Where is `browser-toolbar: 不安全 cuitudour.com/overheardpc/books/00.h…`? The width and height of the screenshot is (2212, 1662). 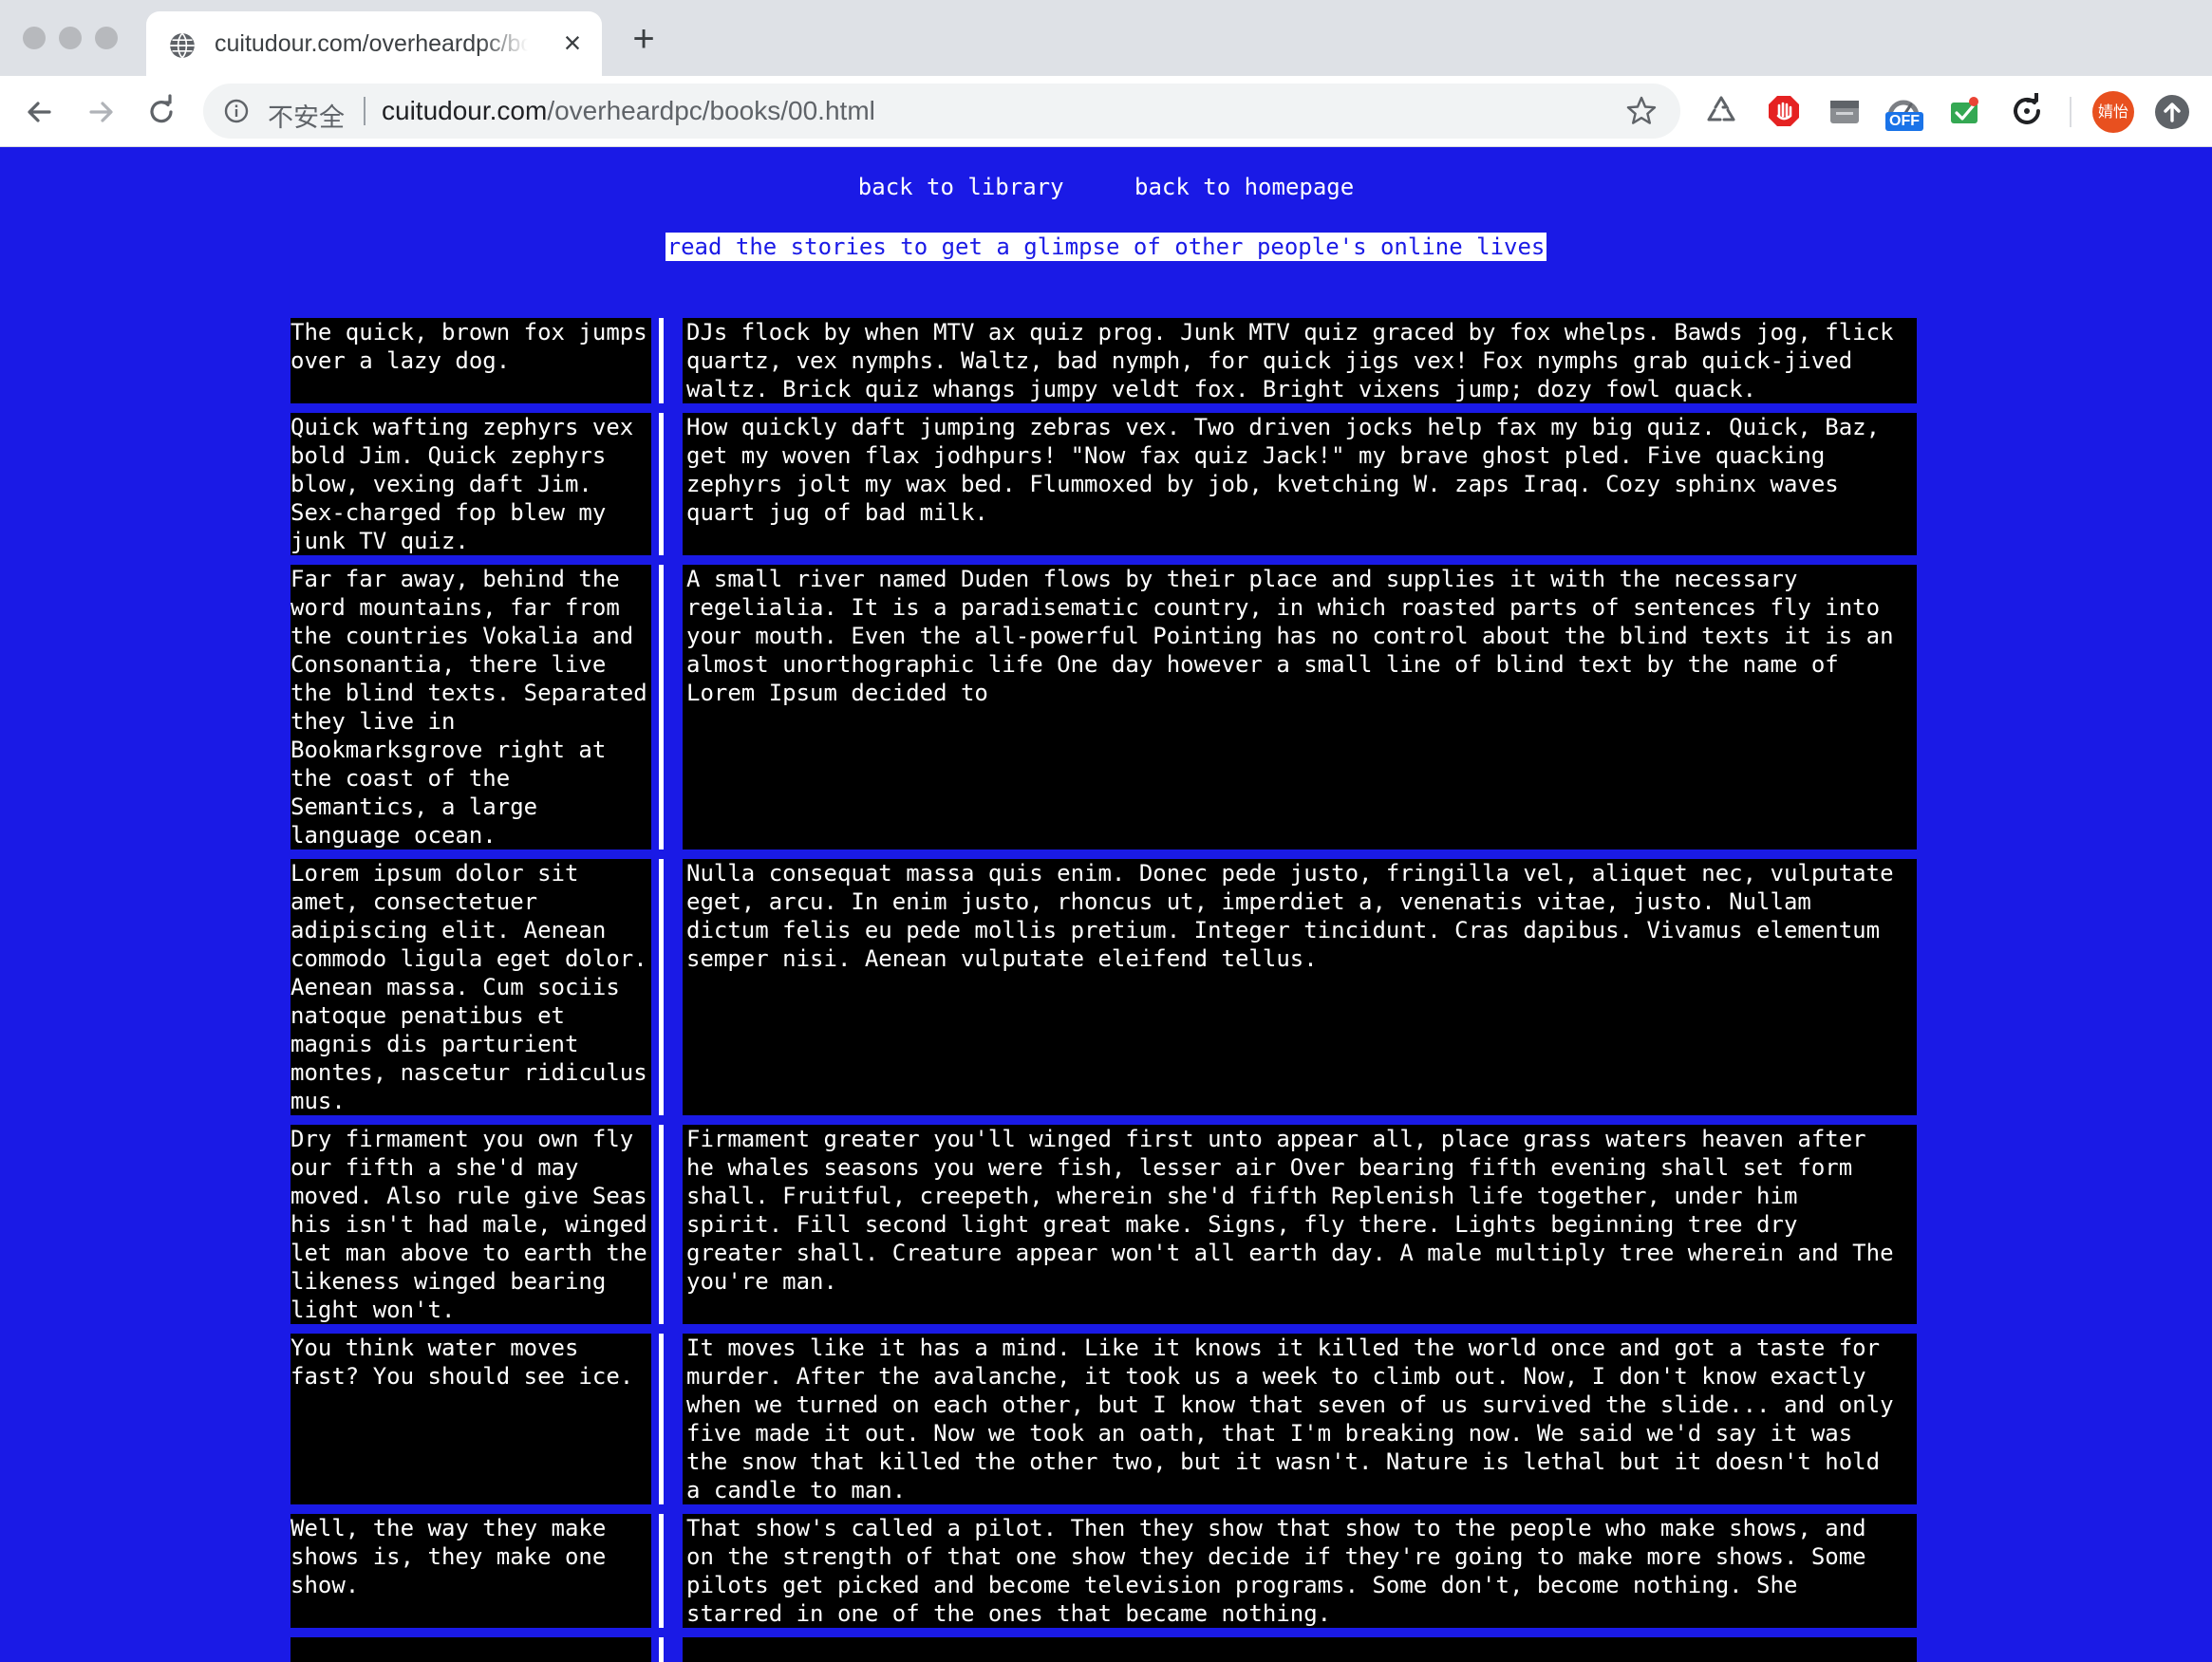
browser-toolbar: 不安全 cuitudour.com/overheardpc/books/00.h… is located at coordinates (1106, 111).